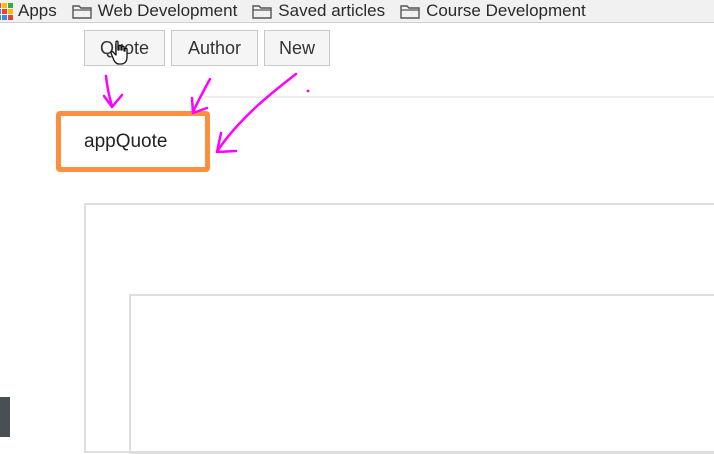 Image resolution: width=714 pixels, height=454 pixels. Describe the element at coordinates (167, 10) in the screenshot. I see `bookmark-folder-label: Web Development` at that location.